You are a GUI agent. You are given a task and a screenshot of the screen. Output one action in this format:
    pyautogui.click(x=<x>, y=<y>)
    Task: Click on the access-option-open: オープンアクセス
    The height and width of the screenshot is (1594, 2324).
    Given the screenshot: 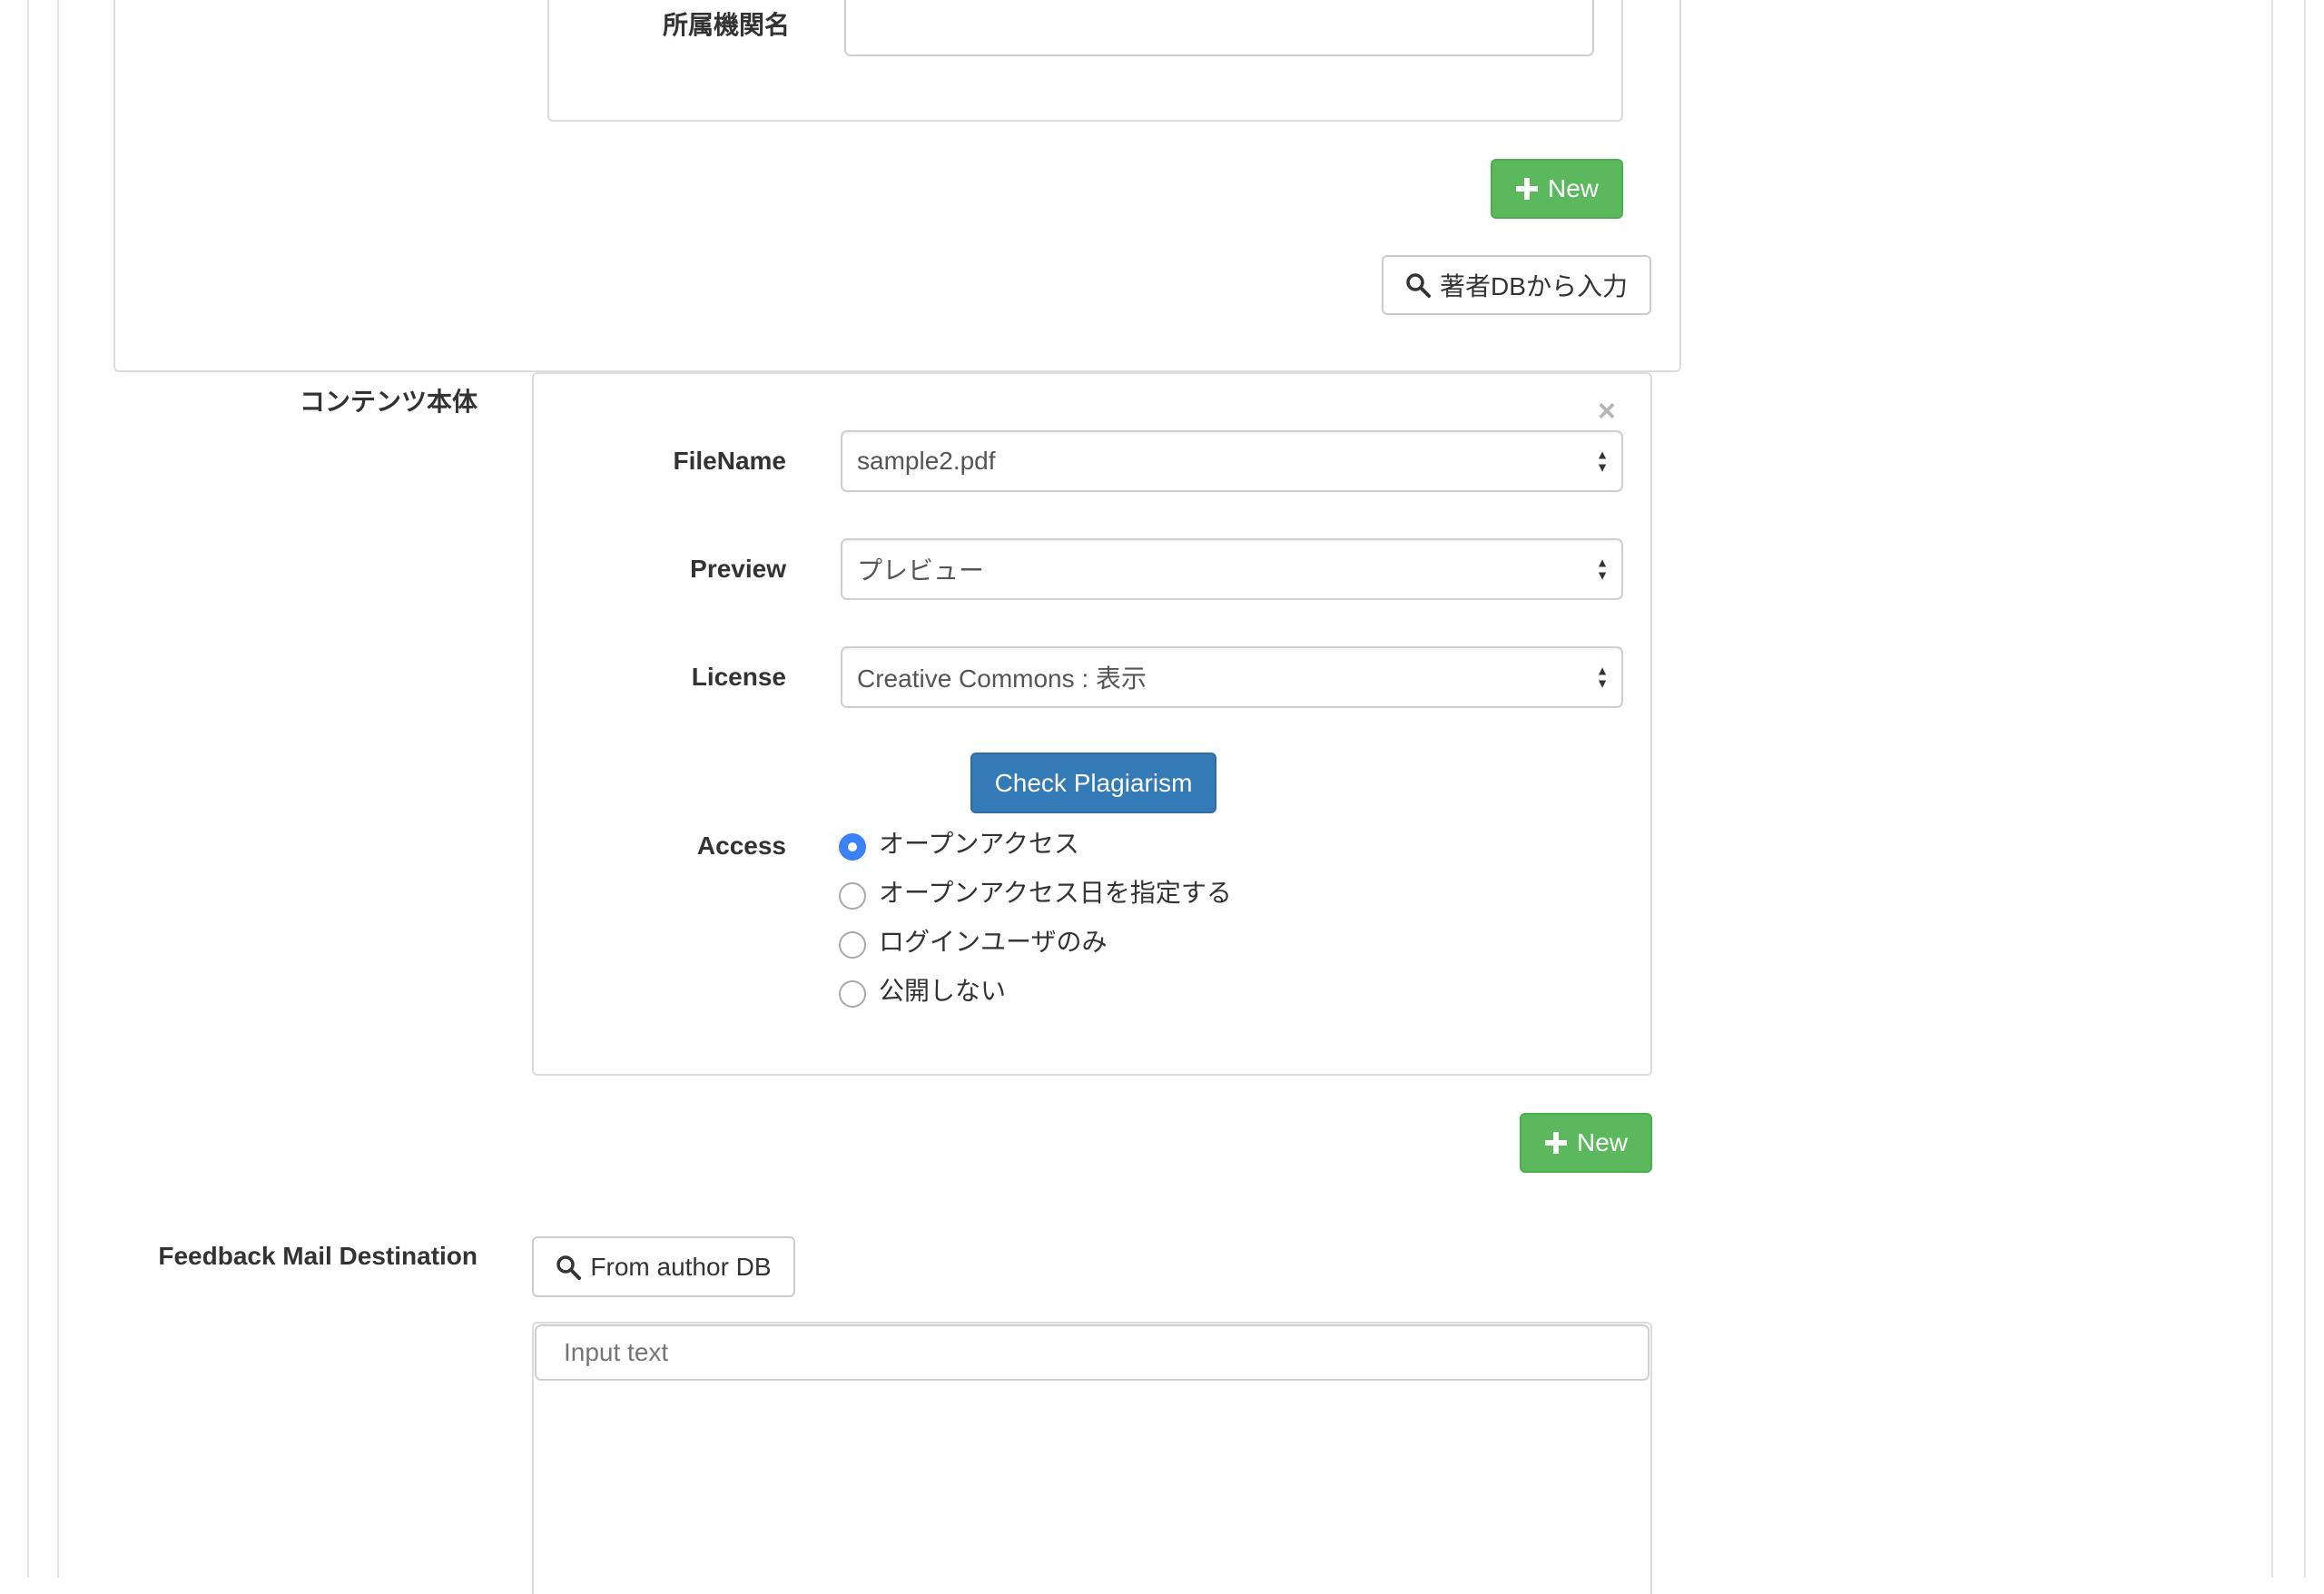 What is the action you would take?
    pyautogui.click(x=959, y=843)
    